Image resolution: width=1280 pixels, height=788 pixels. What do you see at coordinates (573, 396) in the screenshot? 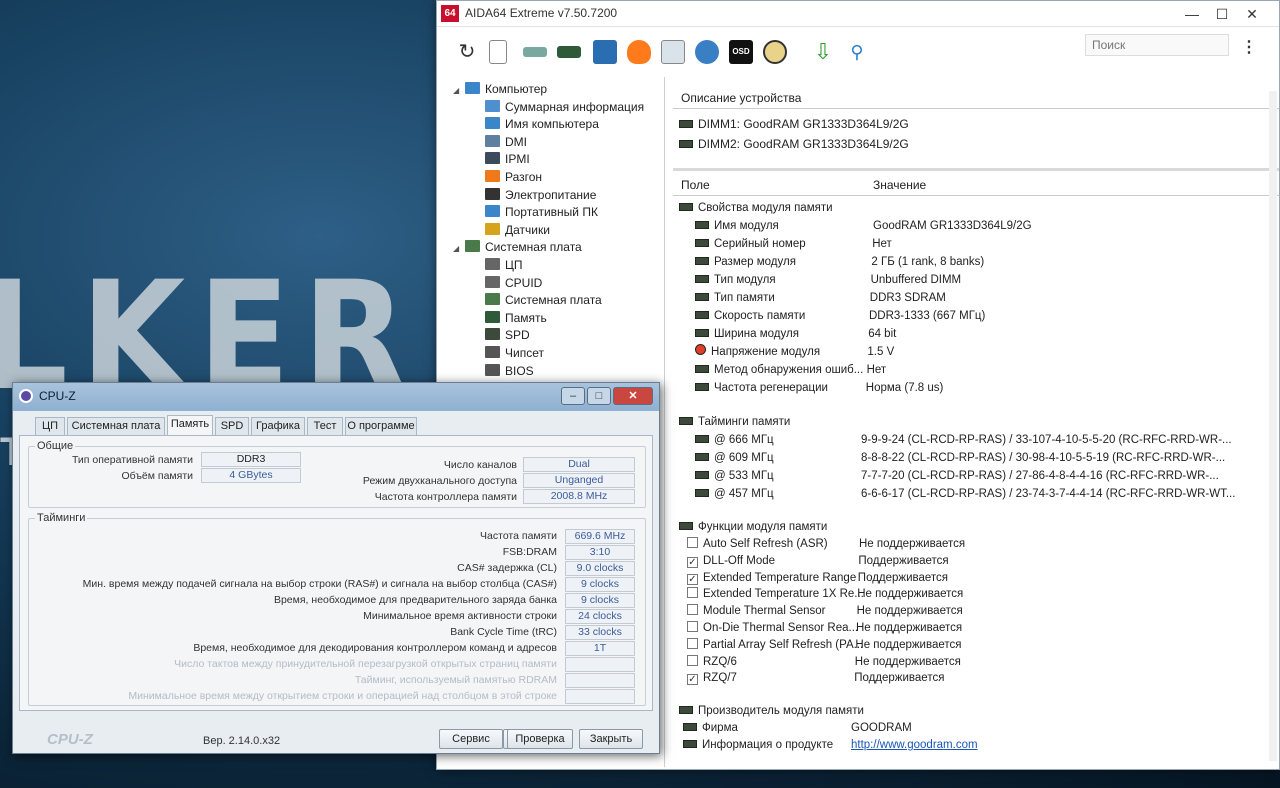
I see `cpuz-minimize-button: –` at bounding box center [573, 396].